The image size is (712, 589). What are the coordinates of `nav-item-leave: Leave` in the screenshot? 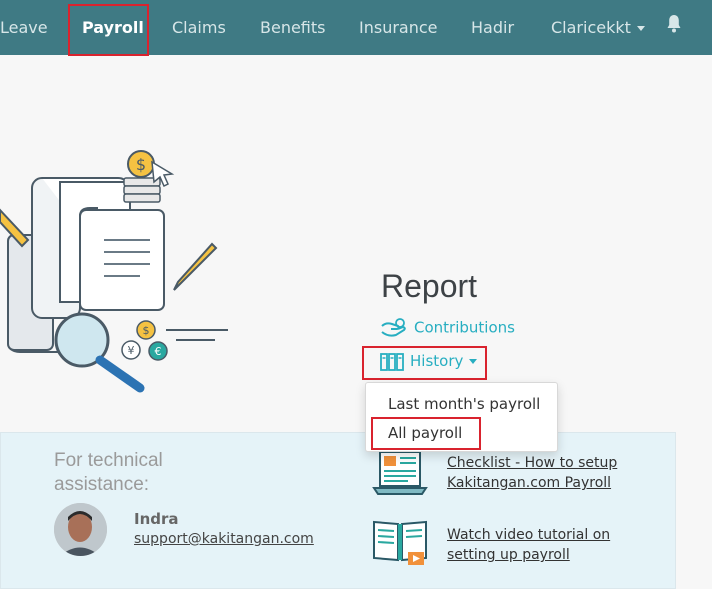 It's located at (24, 27).